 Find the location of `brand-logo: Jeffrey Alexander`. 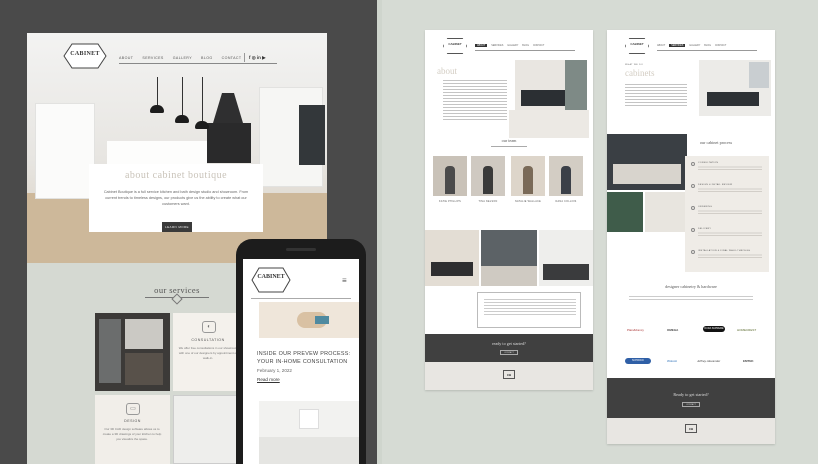

brand-logo: Jeffrey Alexander is located at coordinates (708, 361).